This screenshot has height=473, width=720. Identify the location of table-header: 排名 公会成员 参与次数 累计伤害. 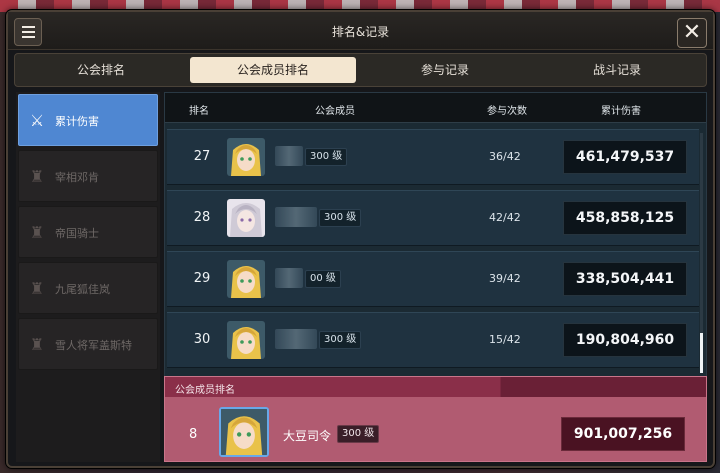
(435, 108).